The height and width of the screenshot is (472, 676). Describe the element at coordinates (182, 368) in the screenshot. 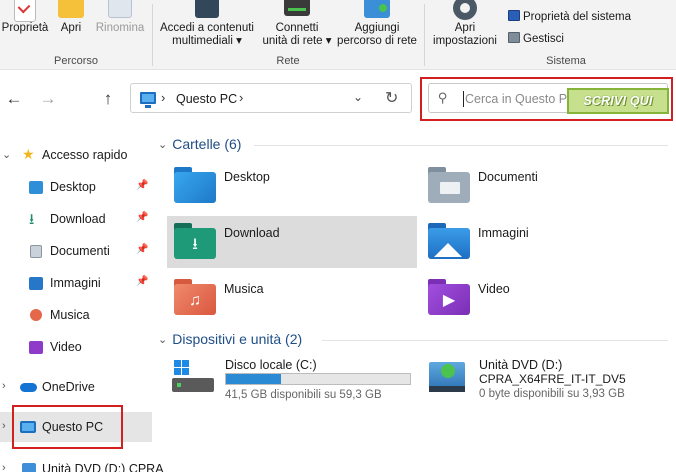

I see `windows-logo-icon` at that location.